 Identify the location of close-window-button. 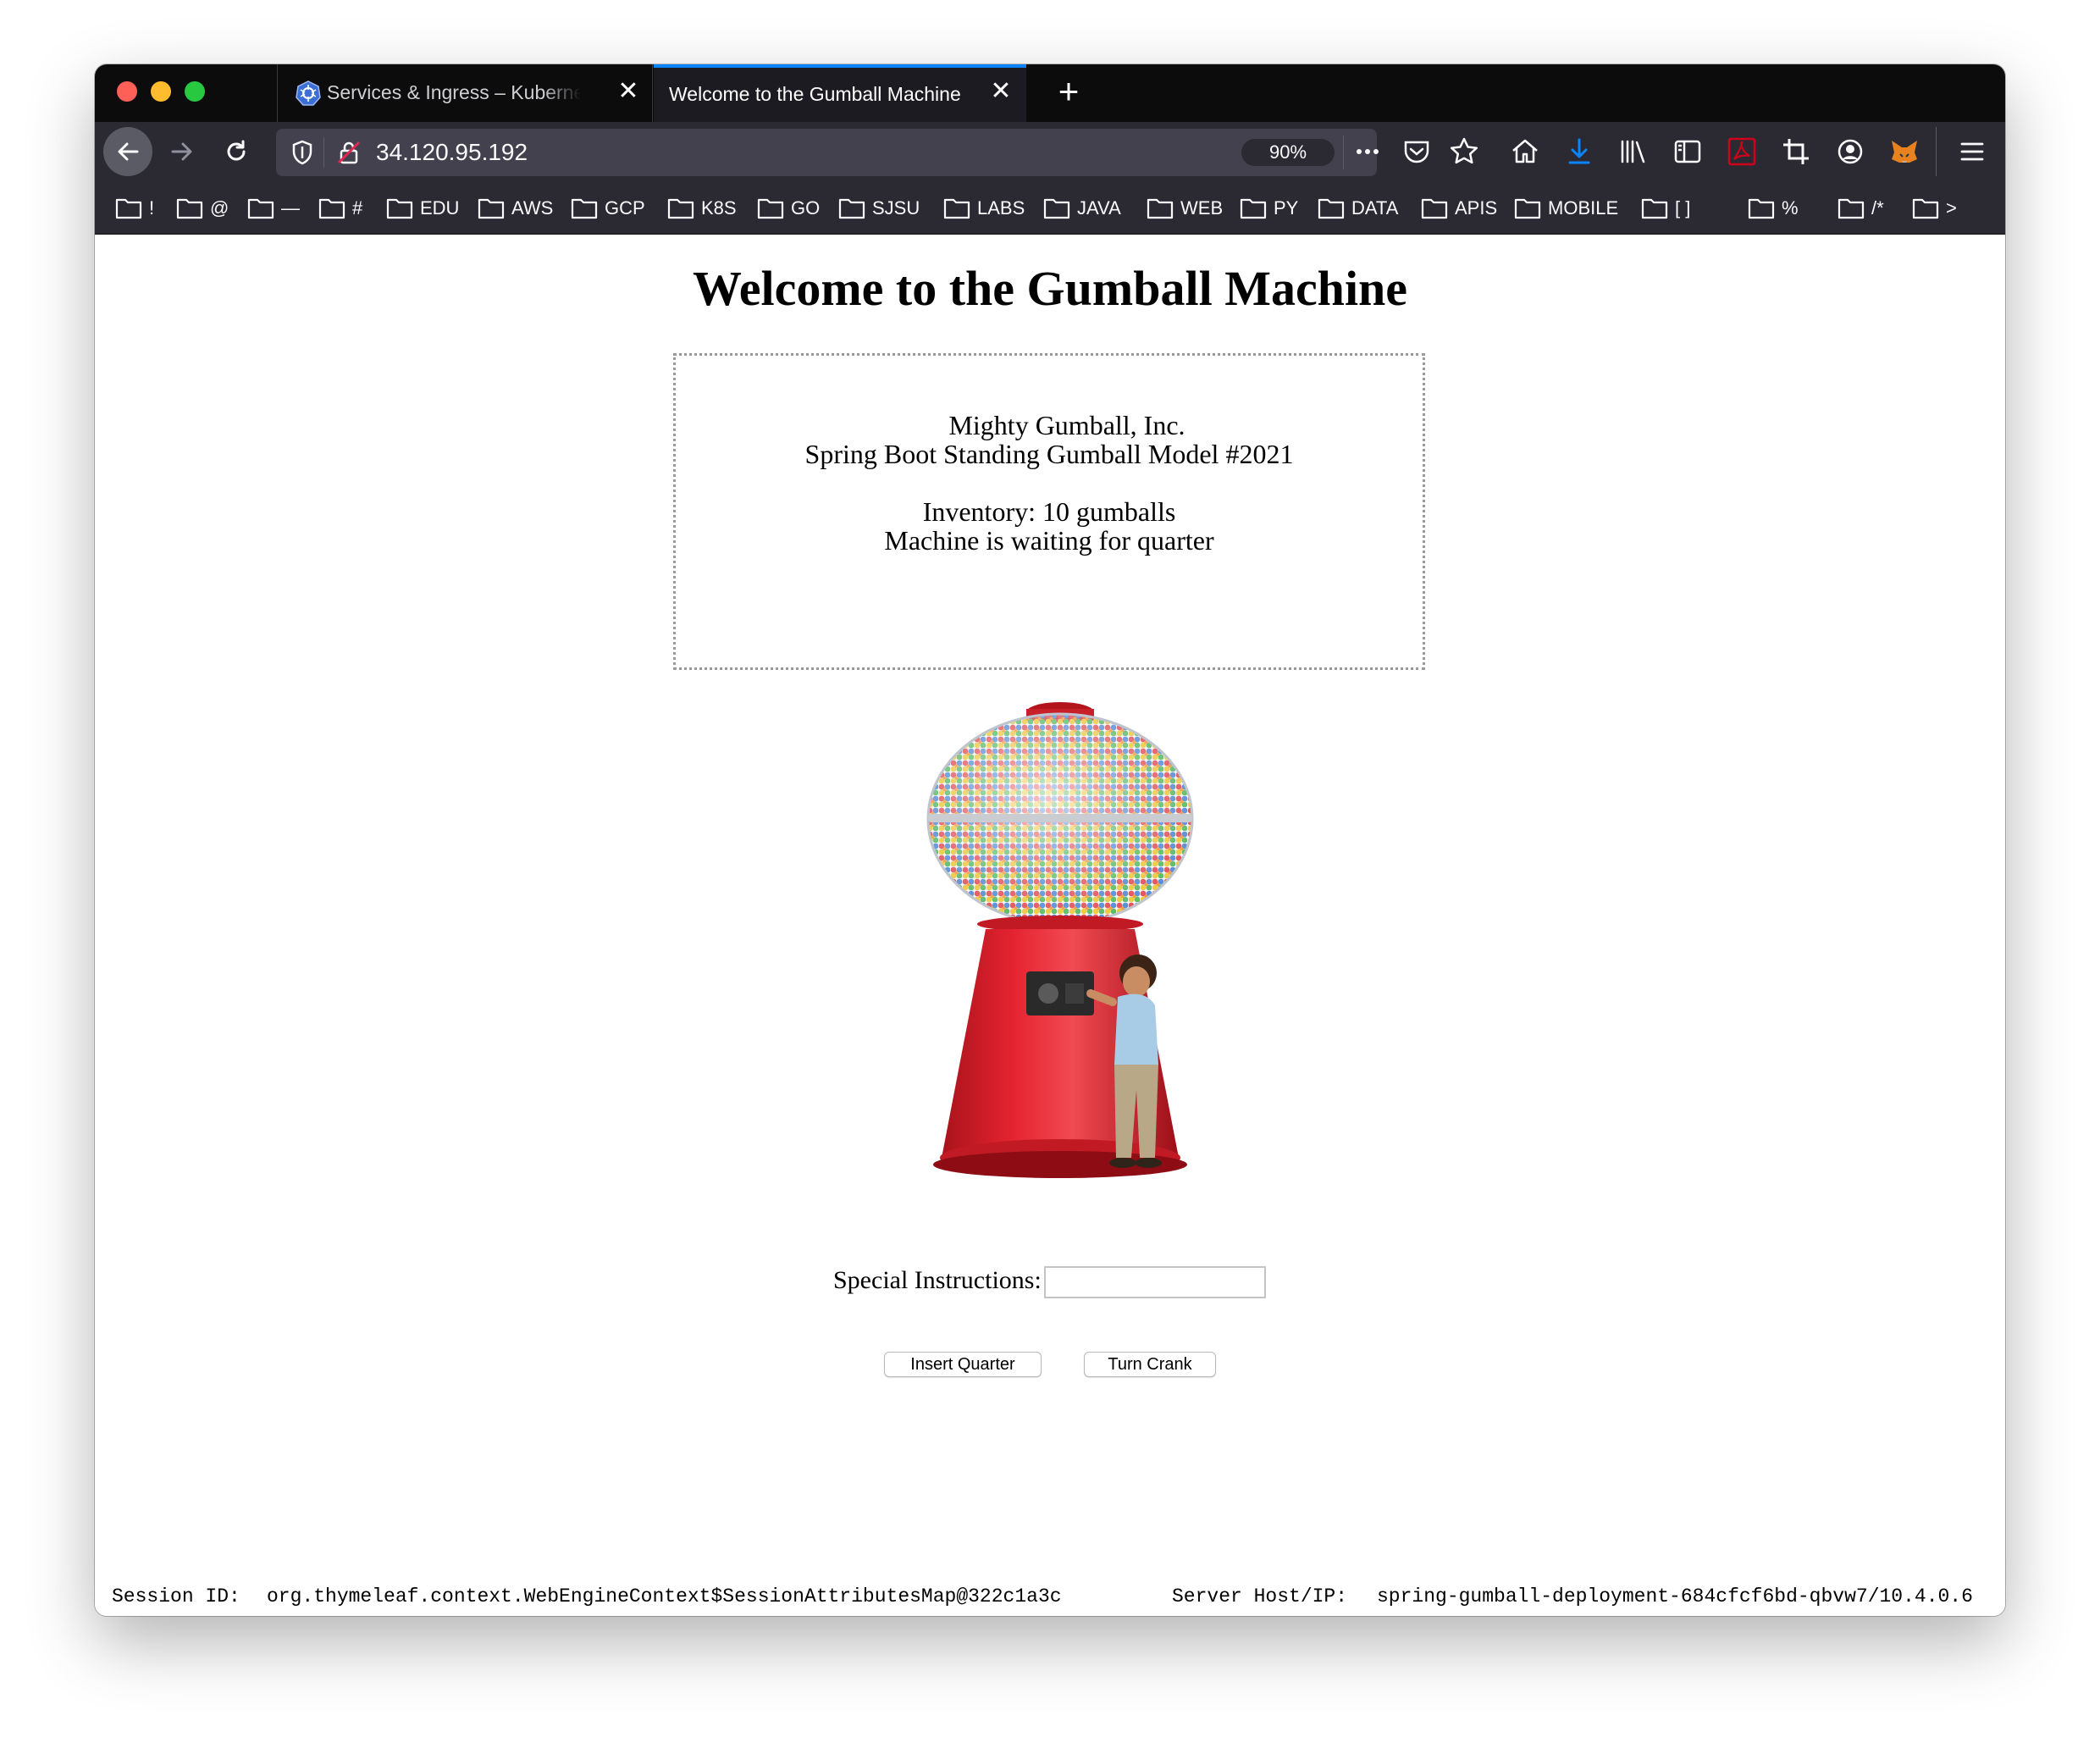
(127, 92).